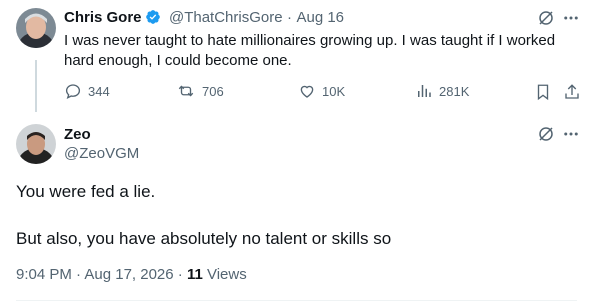 Image resolution: width=593 pixels, height=303 pixels. I want to click on retweet-button: 706, so click(200, 91).